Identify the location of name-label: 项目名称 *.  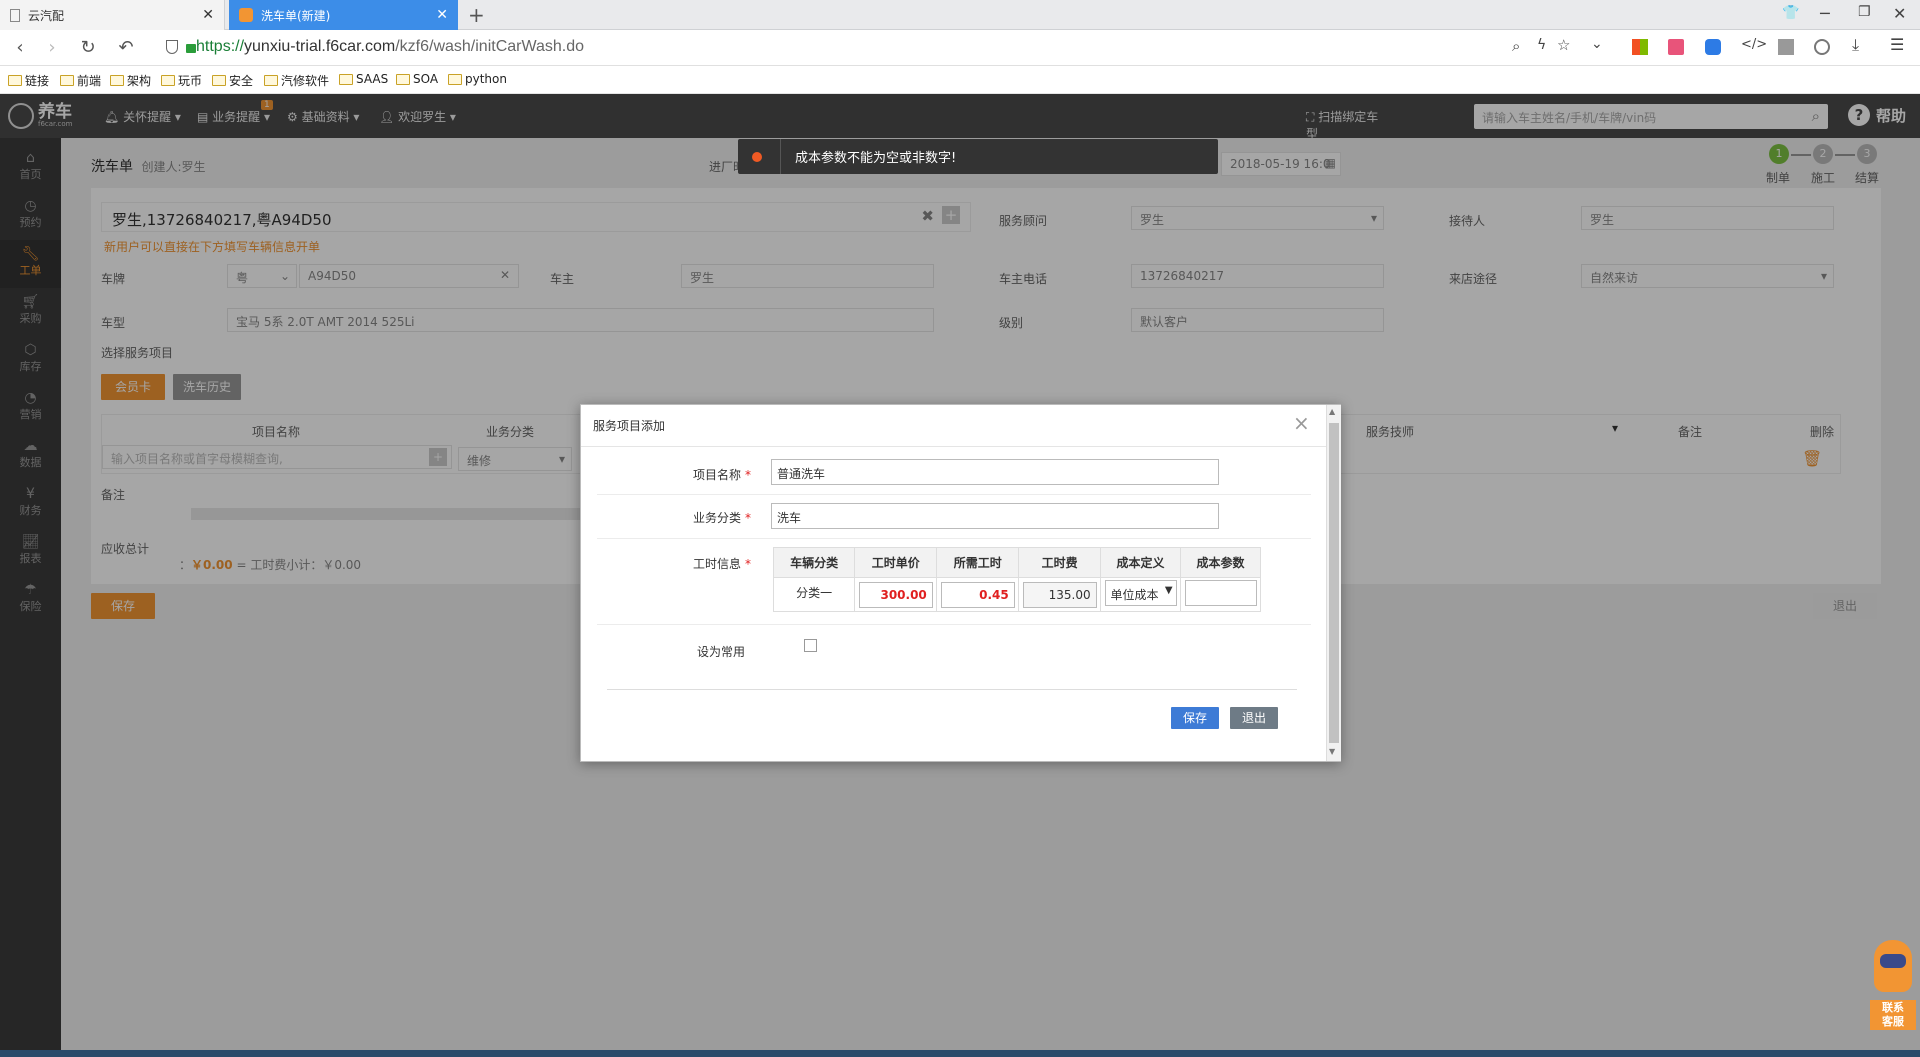
(721, 475).